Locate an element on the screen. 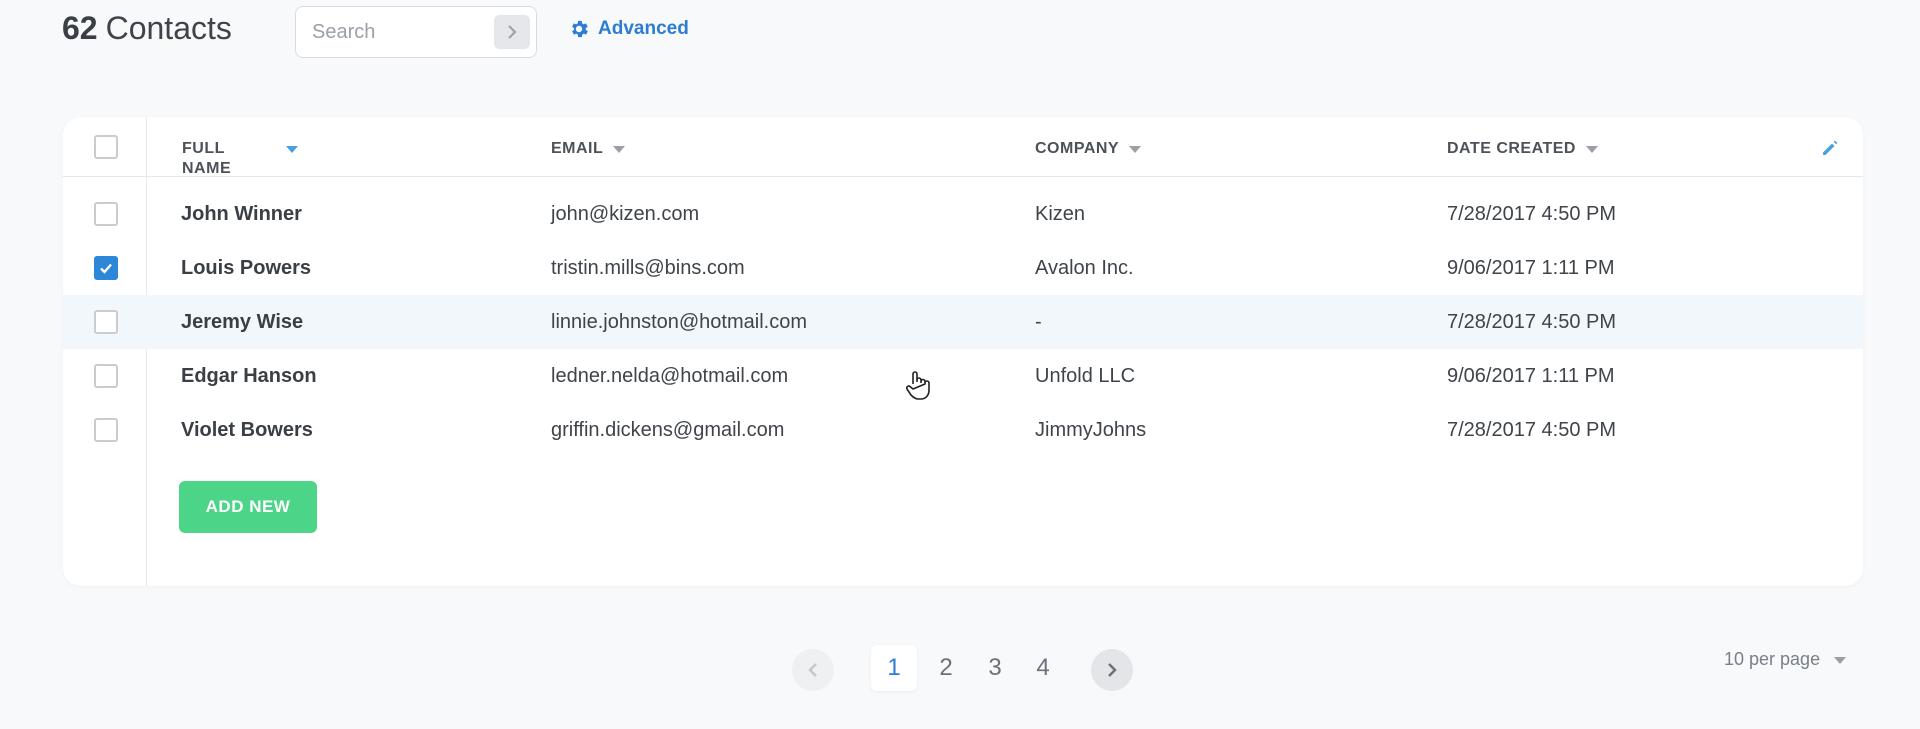 The height and width of the screenshot is (729, 1920). column-header-full-name: FULL NAME is located at coordinates (240, 159).